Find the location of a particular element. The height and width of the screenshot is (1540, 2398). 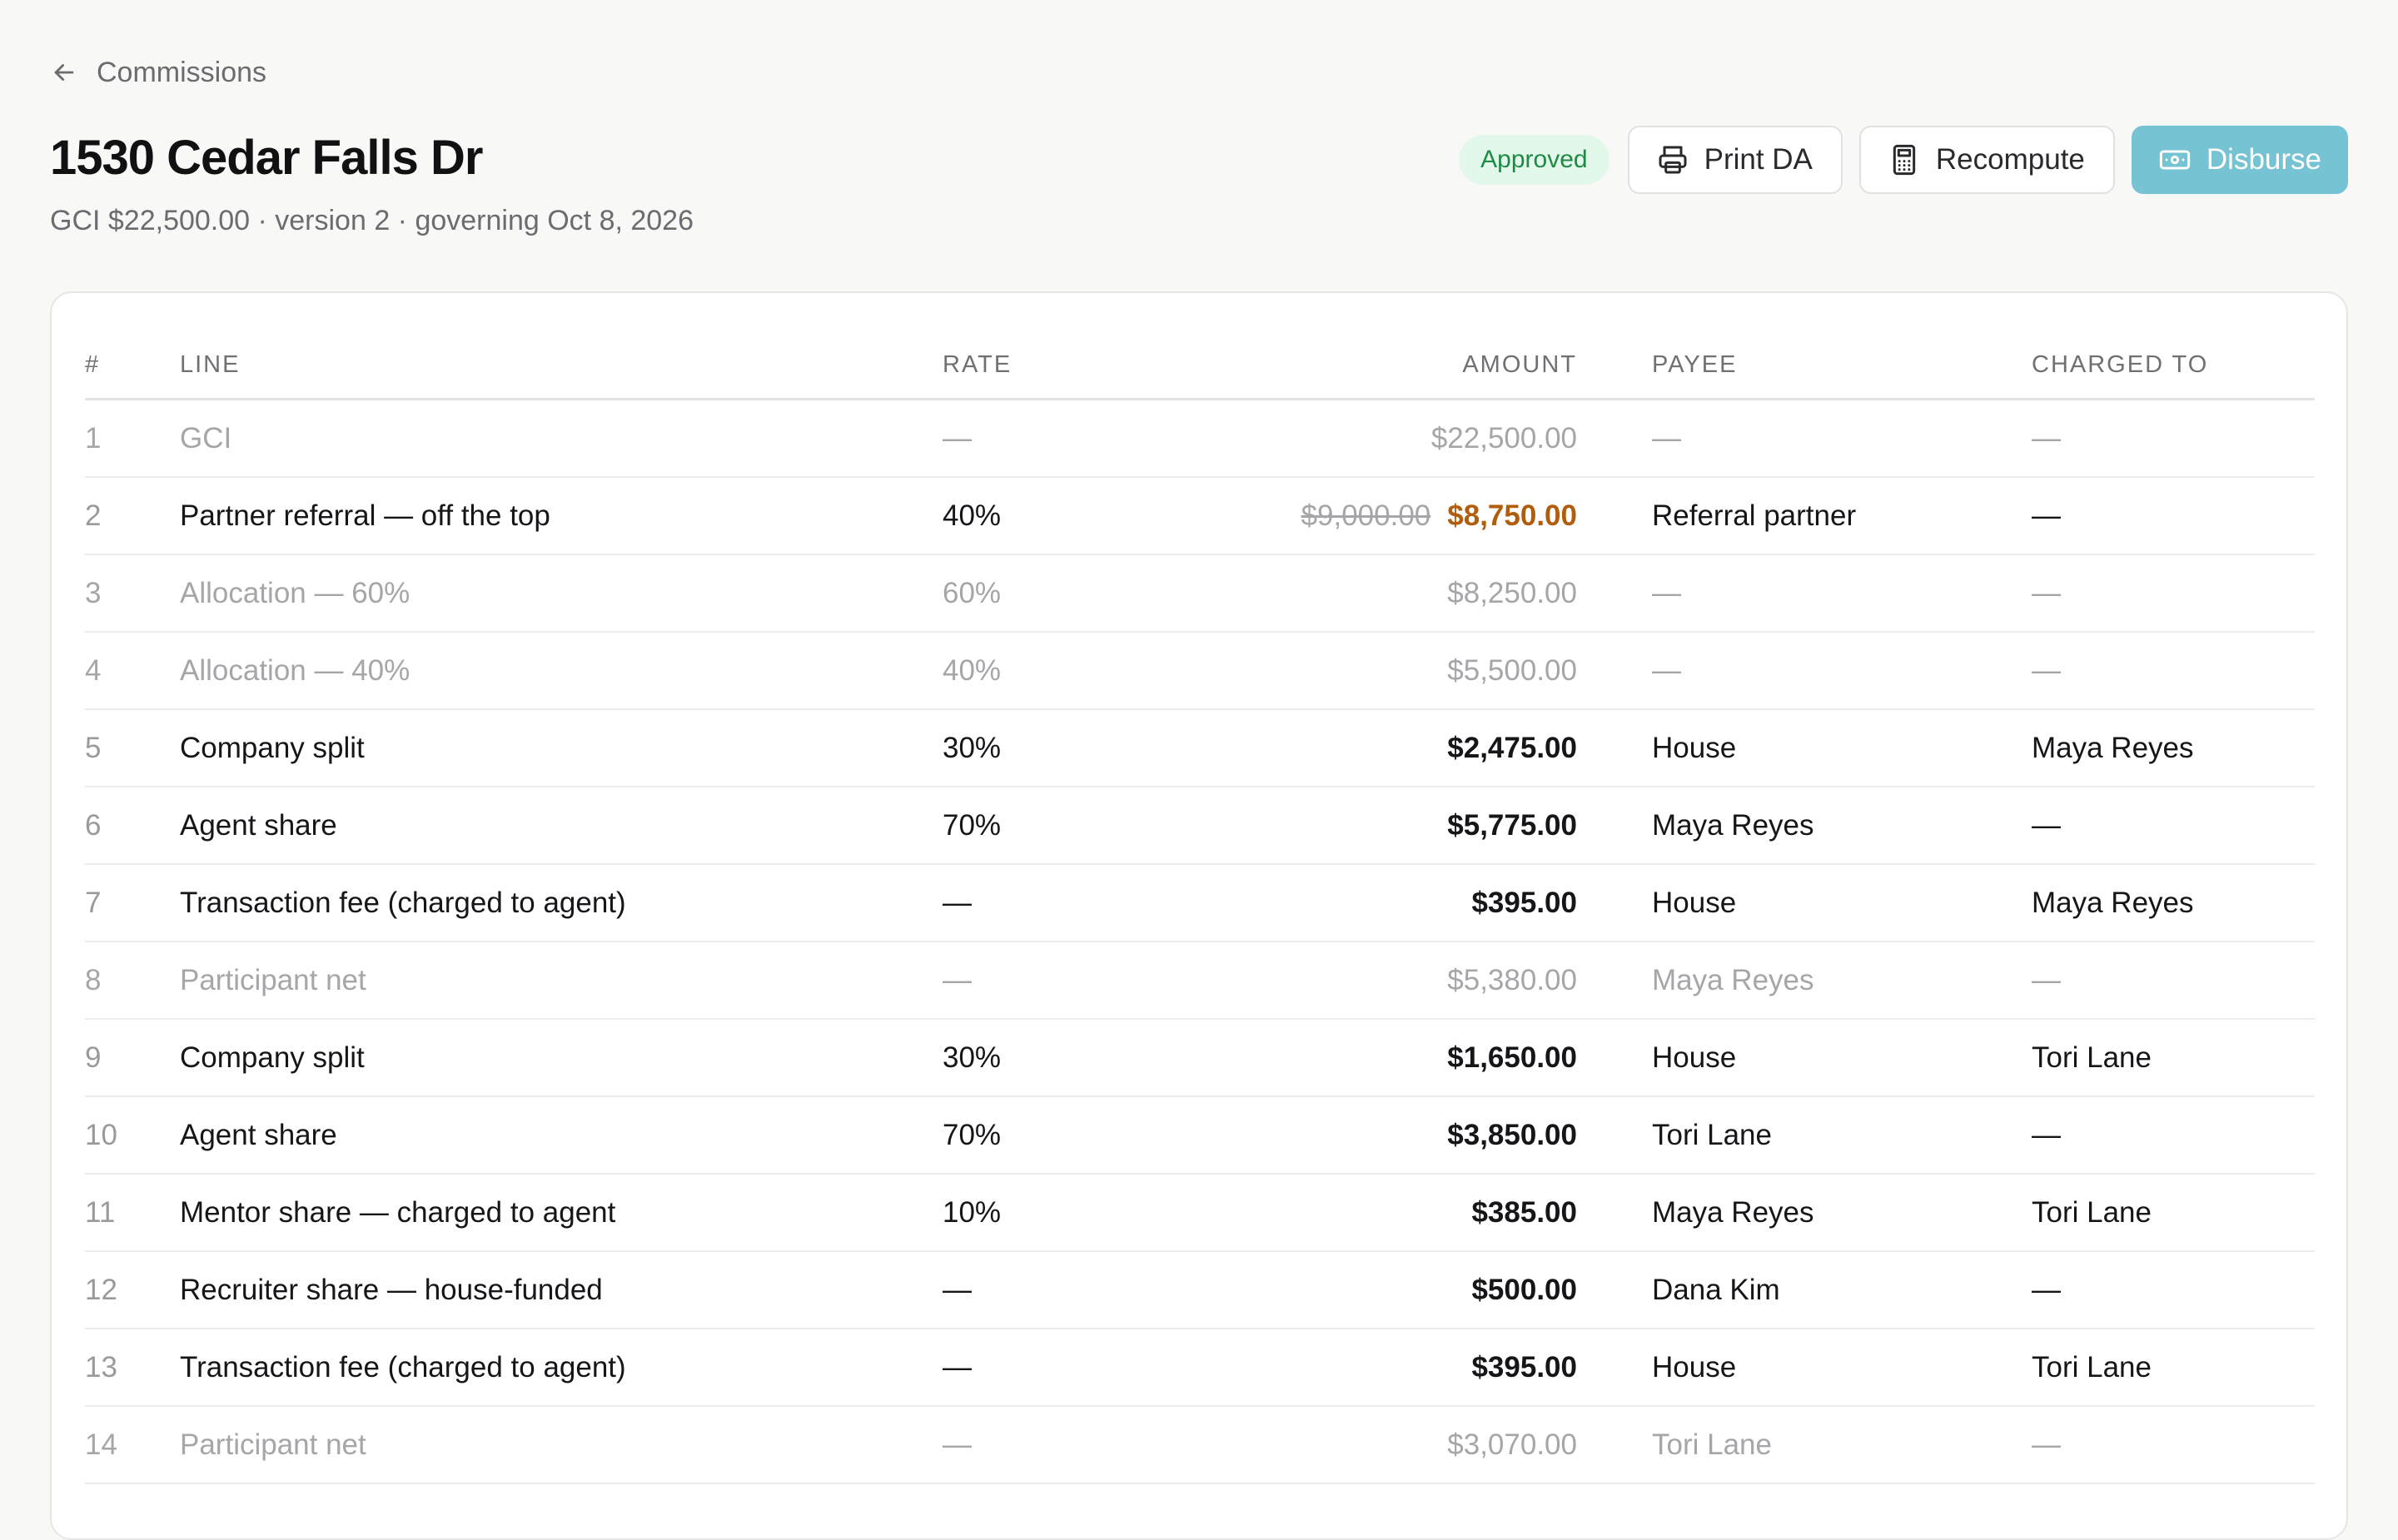

row-rate: 70% is located at coordinates (1034, 826).